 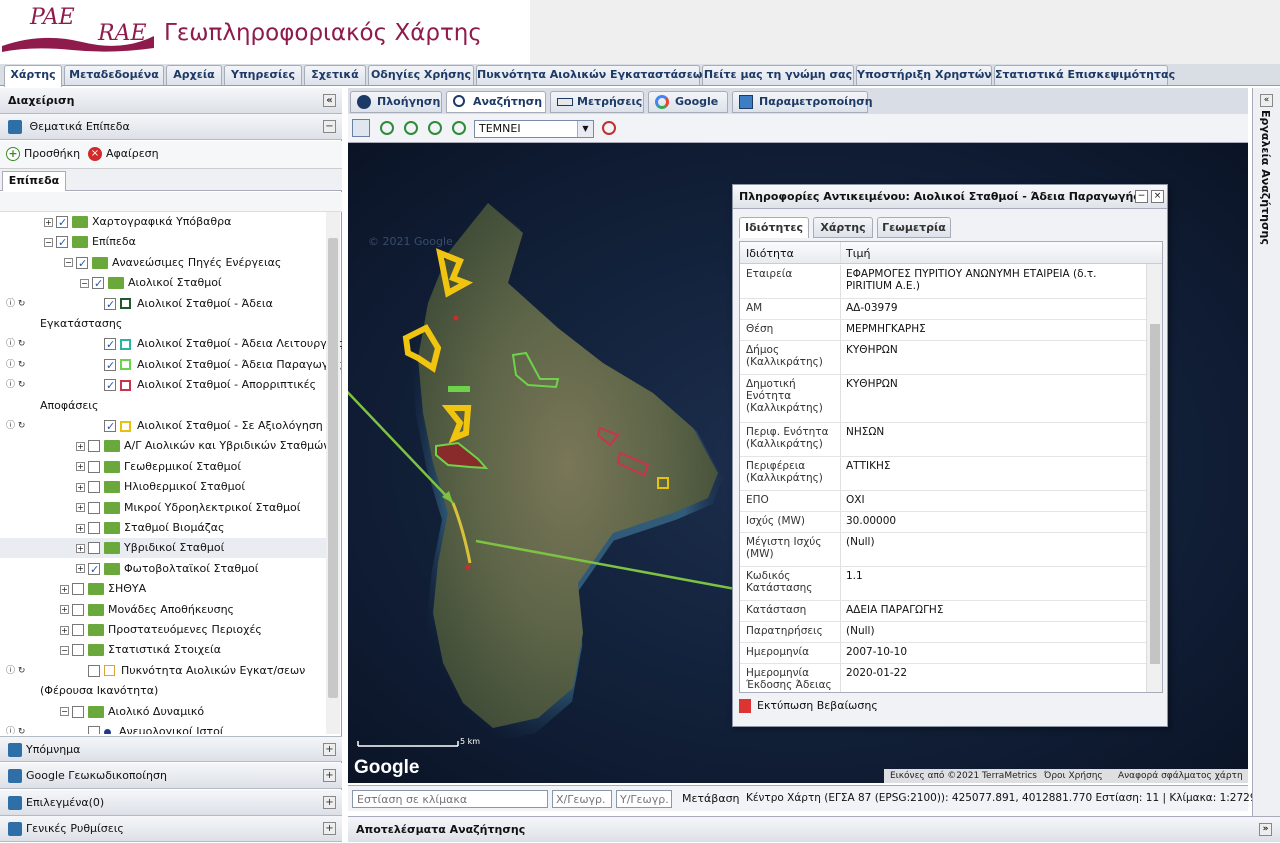 What do you see at coordinates (1155, 494) in the screenshot?
I see `grid-scroll-thumb` at bounding box center [1155, 494].